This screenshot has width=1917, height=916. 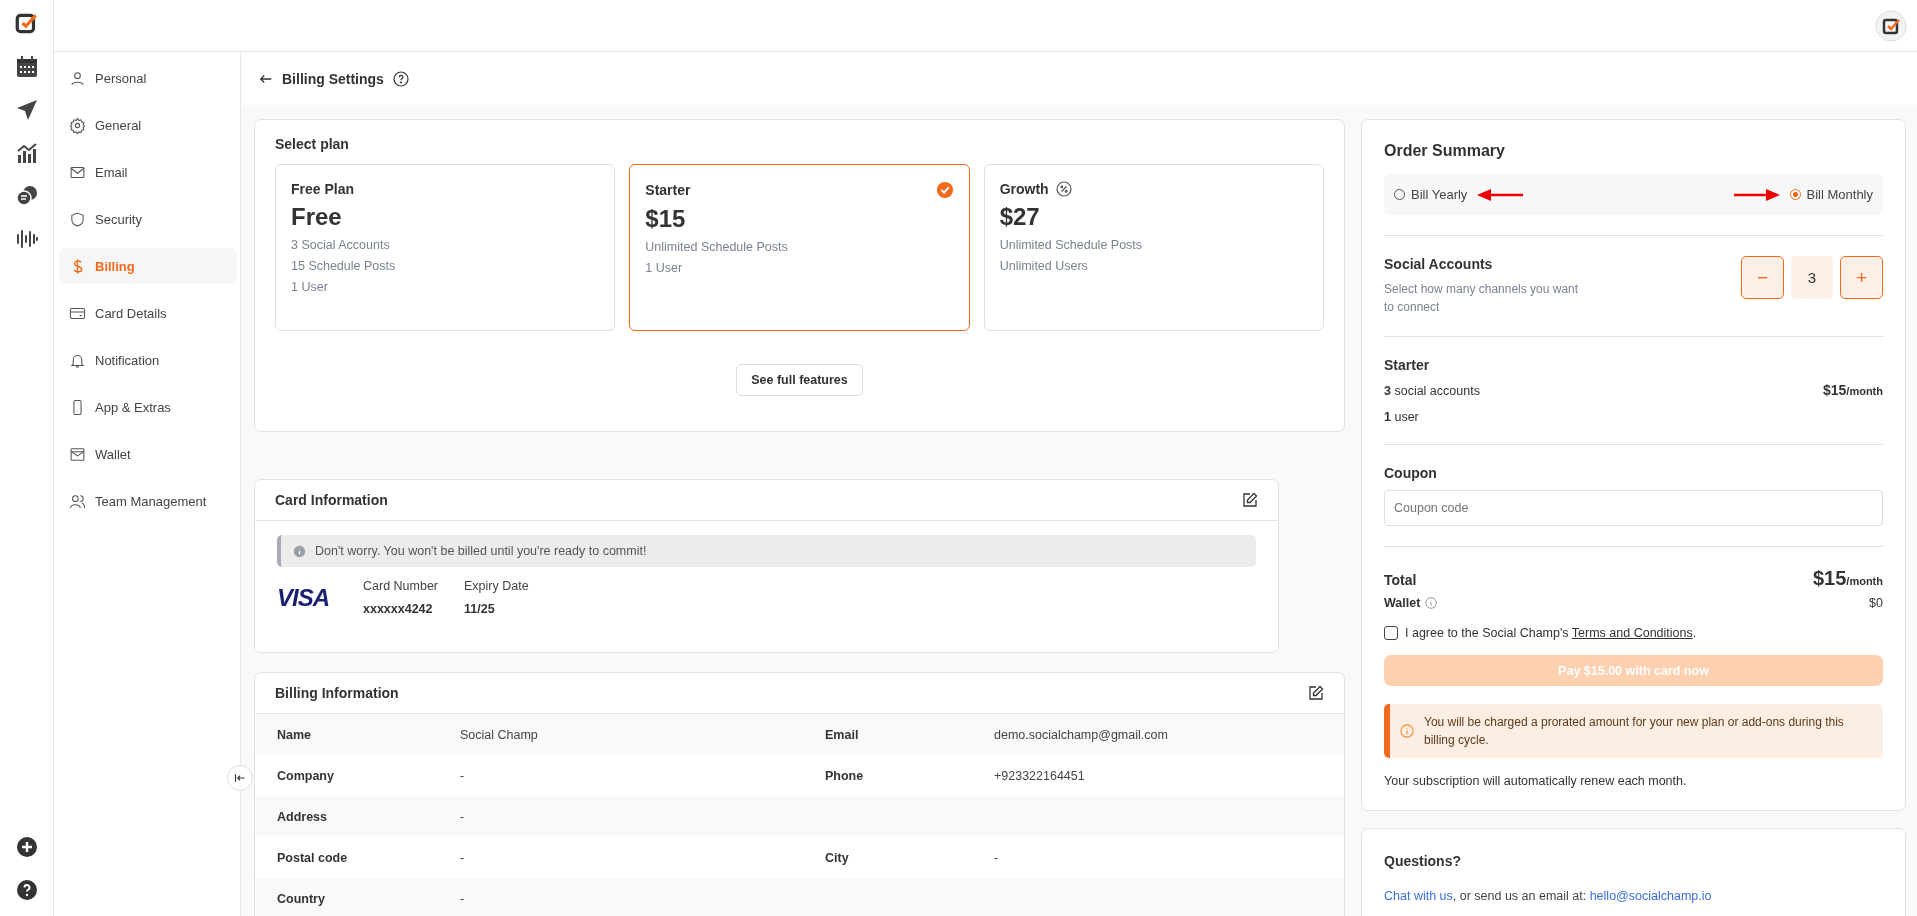 I want to click on gear-icon, so click(x=77, y=125).